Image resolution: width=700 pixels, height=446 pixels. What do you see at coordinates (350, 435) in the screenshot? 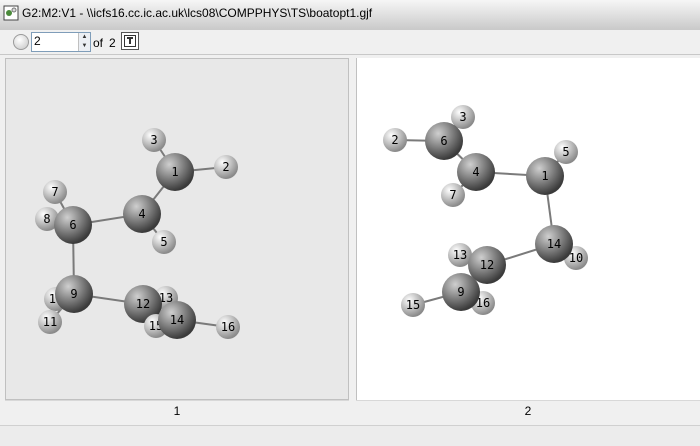
I see `status-bar` at bounding box center [350, 435].